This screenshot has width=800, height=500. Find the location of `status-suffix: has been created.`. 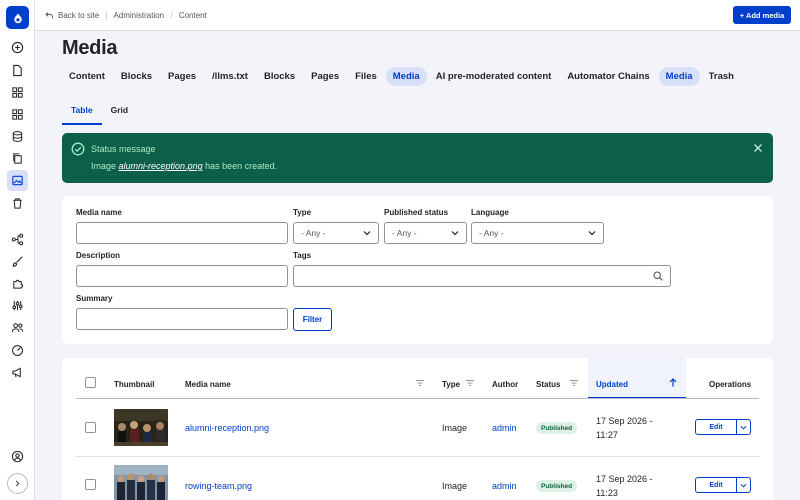

status-suffix: has been created. is located at coordinates (241, 166).